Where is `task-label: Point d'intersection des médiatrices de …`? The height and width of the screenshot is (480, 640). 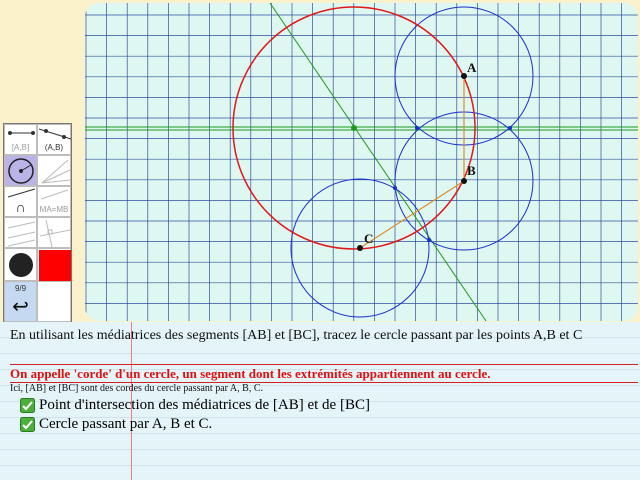 task-label: Point d'intersection des médiatrices de … is located at coordinates (204, 405).